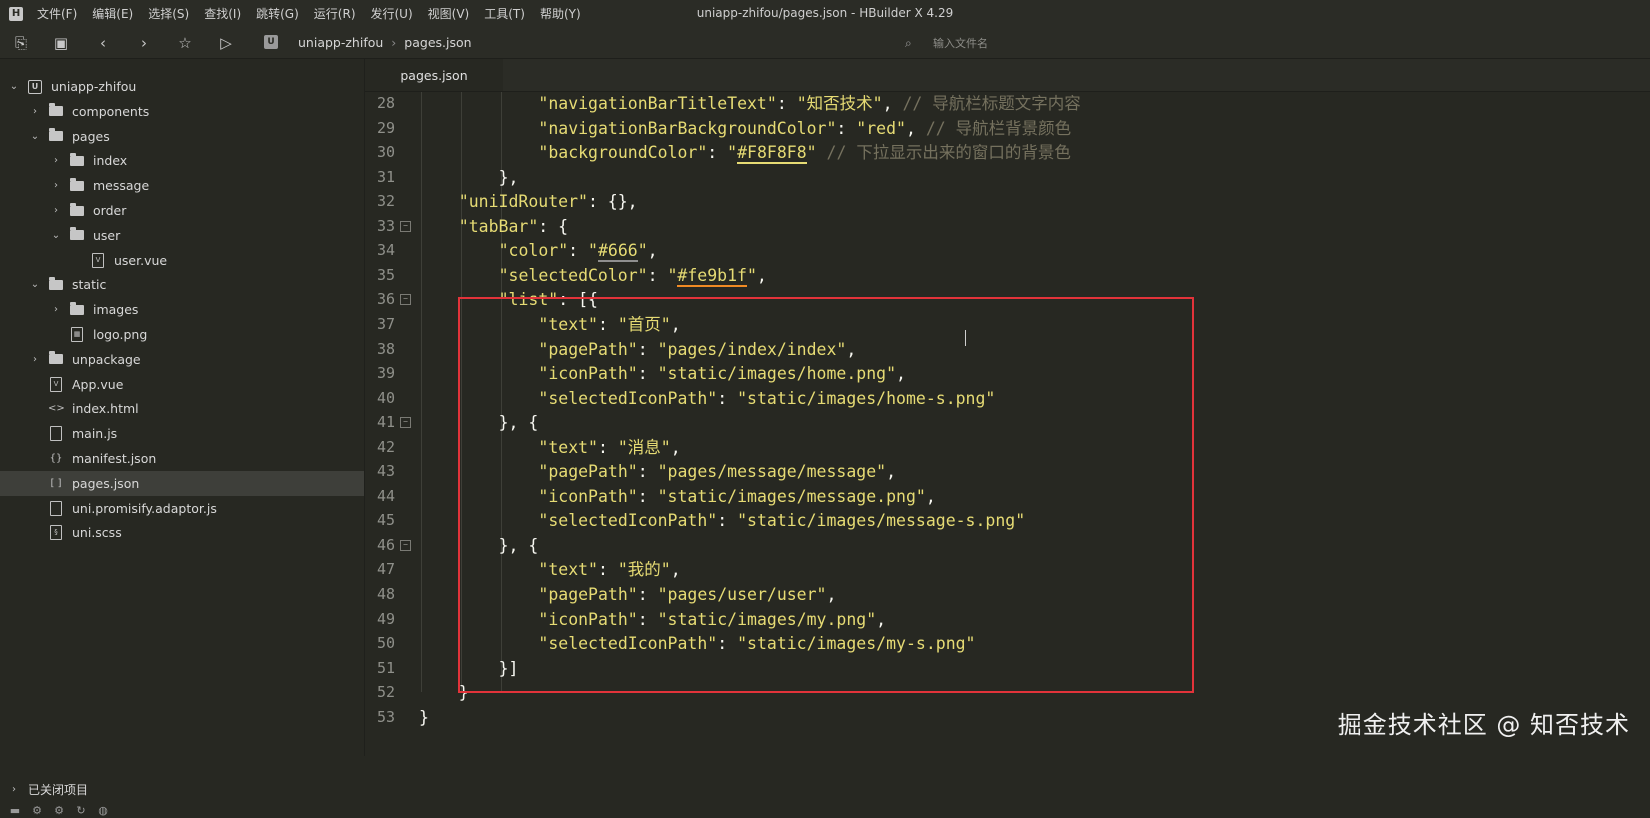 The image size is (1650, 818). What do you see at coordinates (56, 434) in the screenshot?
I see `file-shape` at bounding box center [56, 434].